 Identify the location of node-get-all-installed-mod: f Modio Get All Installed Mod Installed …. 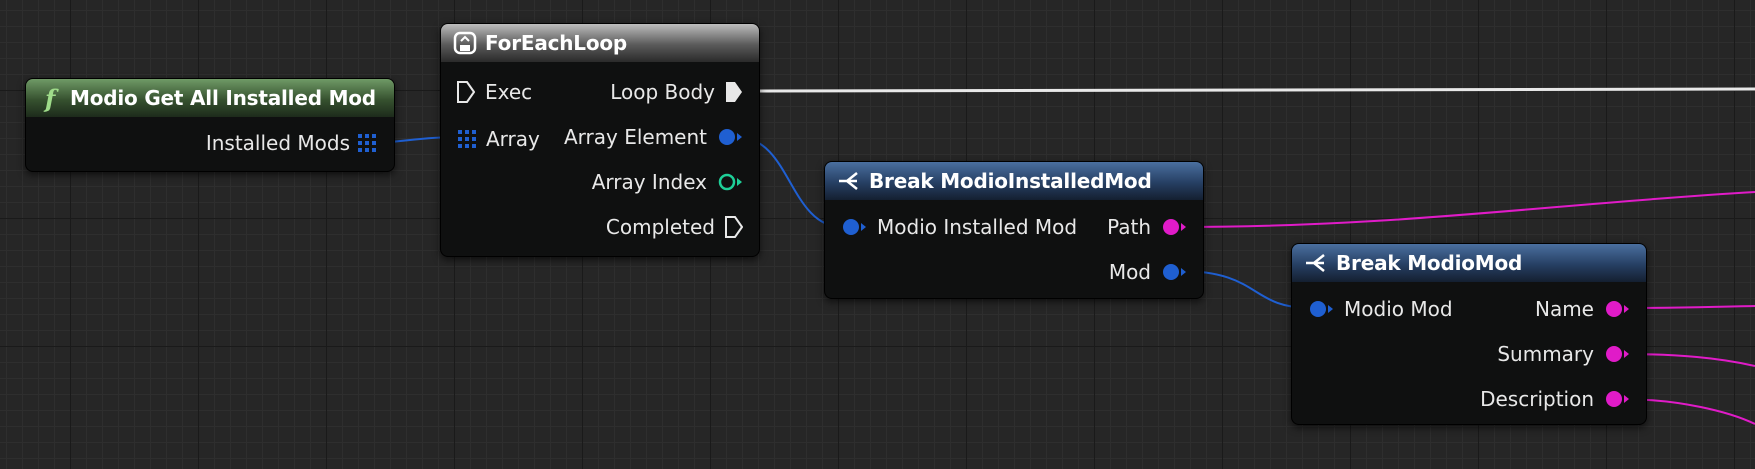
(210, 125).